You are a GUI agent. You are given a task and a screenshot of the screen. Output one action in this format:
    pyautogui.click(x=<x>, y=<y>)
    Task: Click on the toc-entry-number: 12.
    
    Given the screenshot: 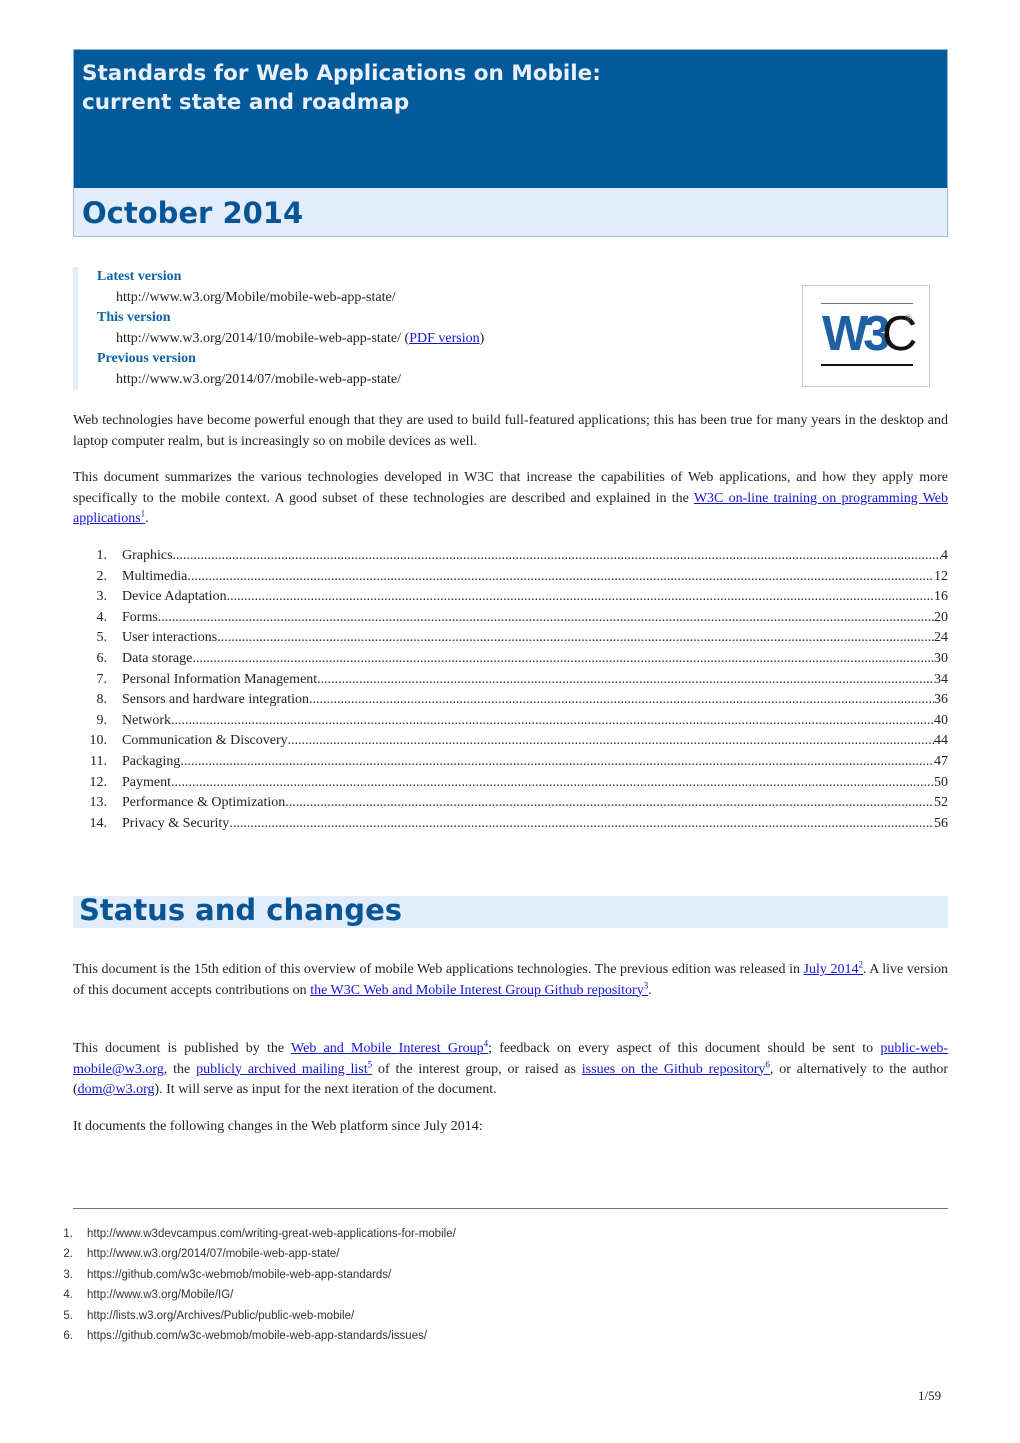 What is the action you would take?
    pyautogui.click(x=98, y=782)
    